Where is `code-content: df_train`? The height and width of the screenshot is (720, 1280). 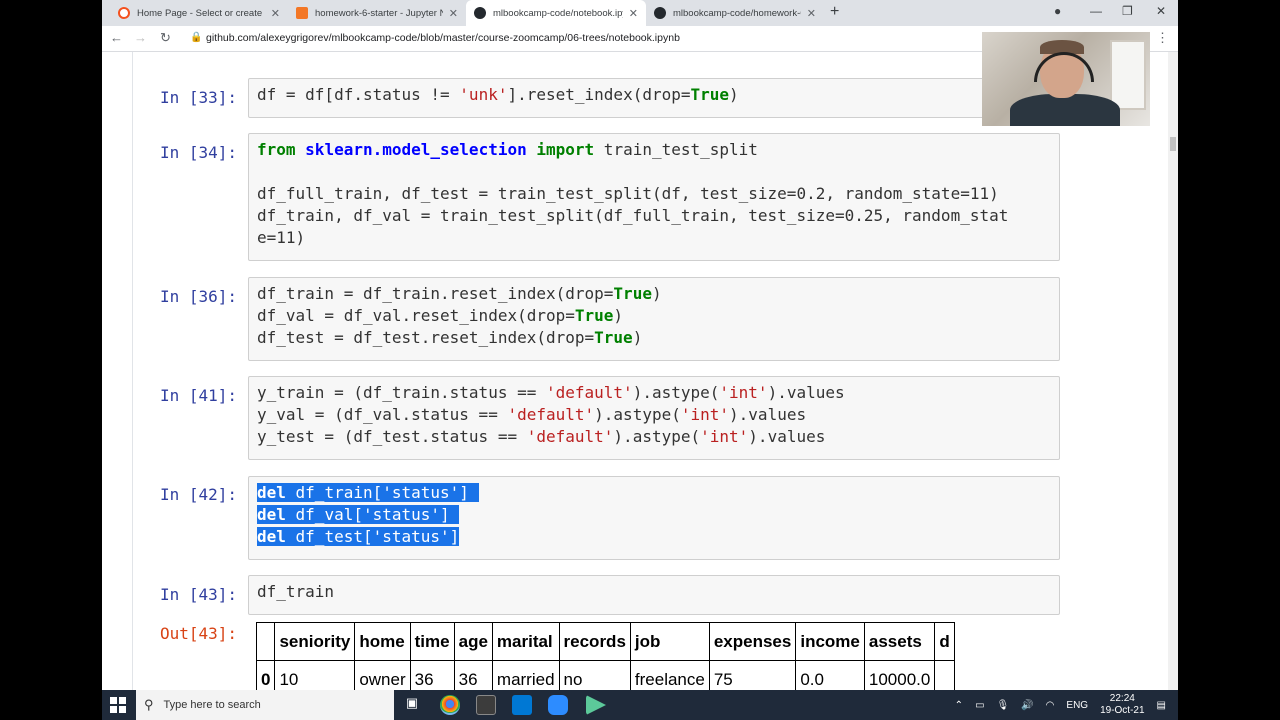
code-content: df_train is located at coordinates (296, 591).